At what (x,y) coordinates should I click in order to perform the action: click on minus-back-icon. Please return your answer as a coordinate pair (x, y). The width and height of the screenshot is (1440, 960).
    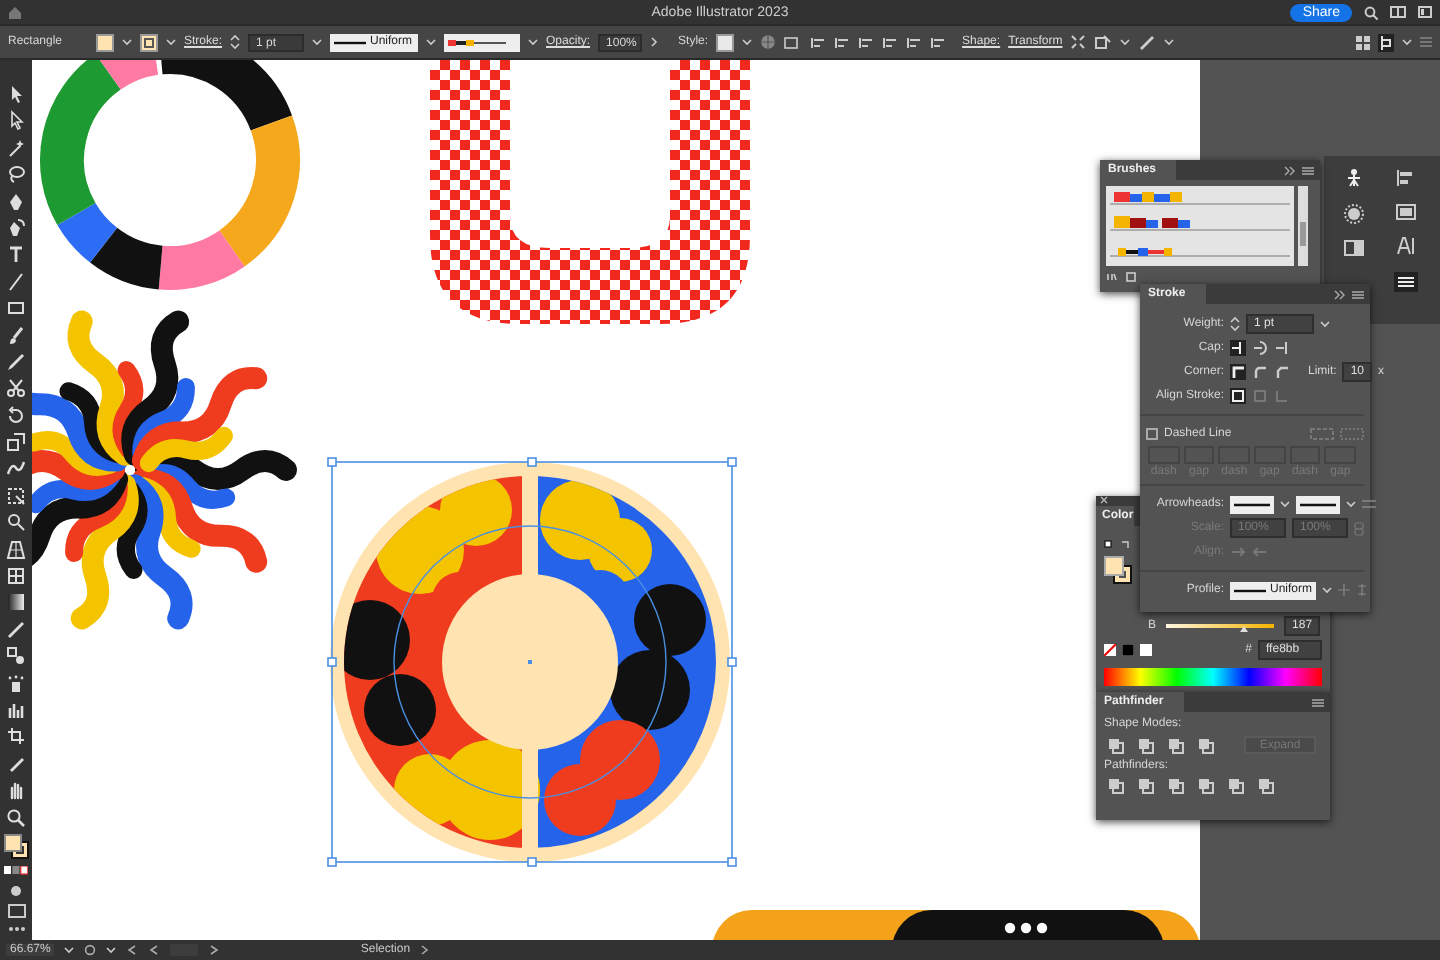
    Looking at the image, I should click on (1266, 786).